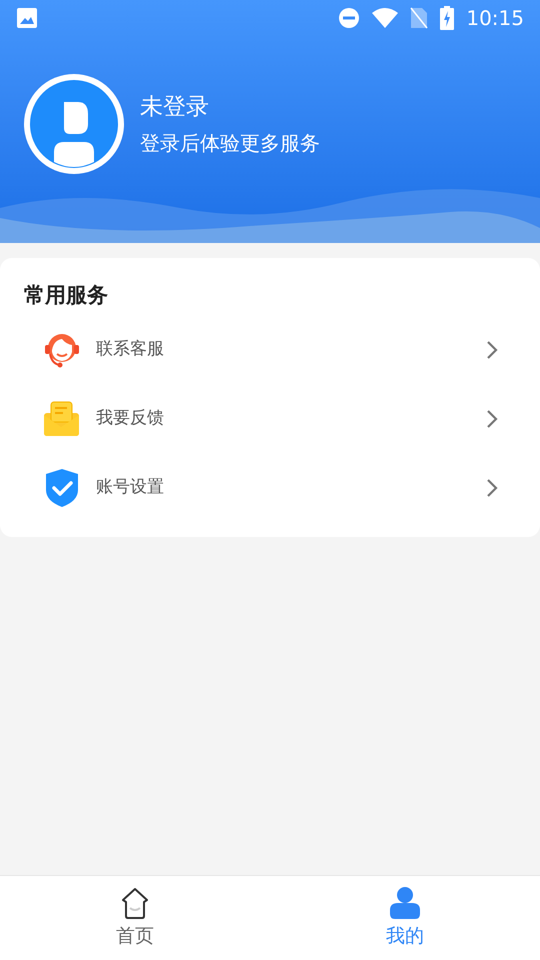 This screenshot has width=540, height=960. What do you see at coordinates (270, 350) in the screenshot?
I see `service-item: 联系客服` at bounding box center [270, 350].